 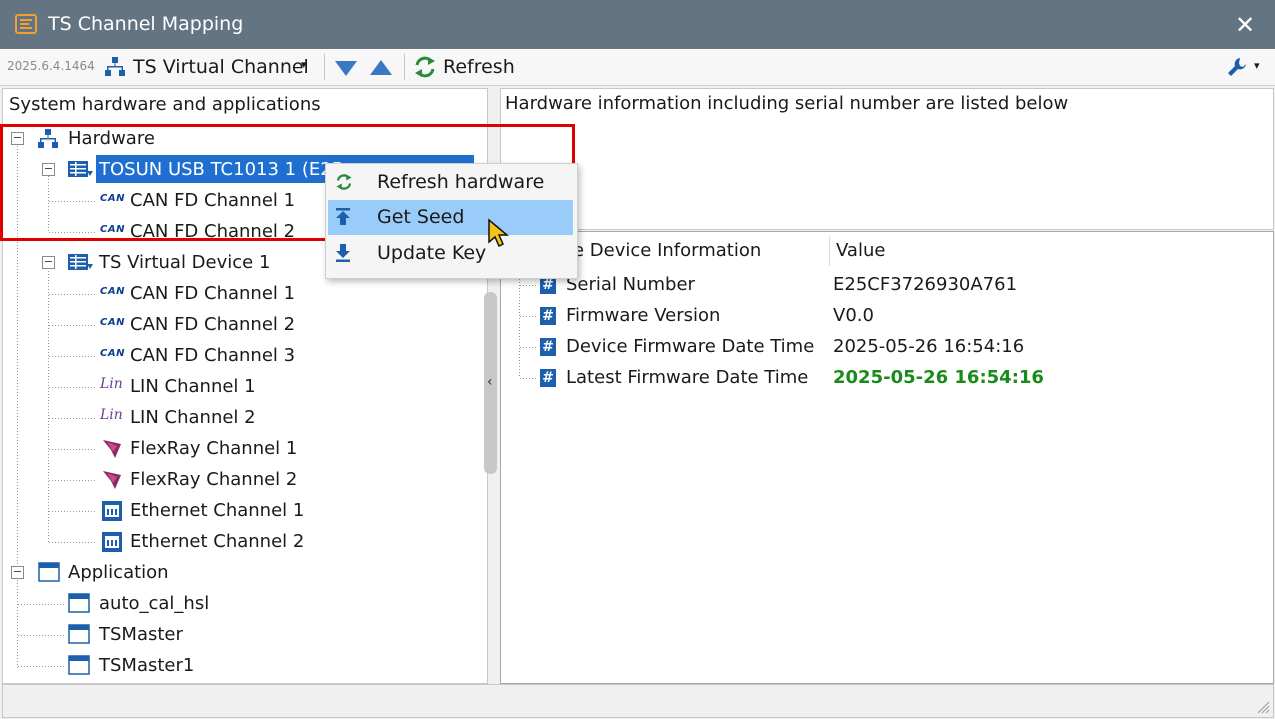 I want to click on network-tree-icon, so click(x=115, y=67).